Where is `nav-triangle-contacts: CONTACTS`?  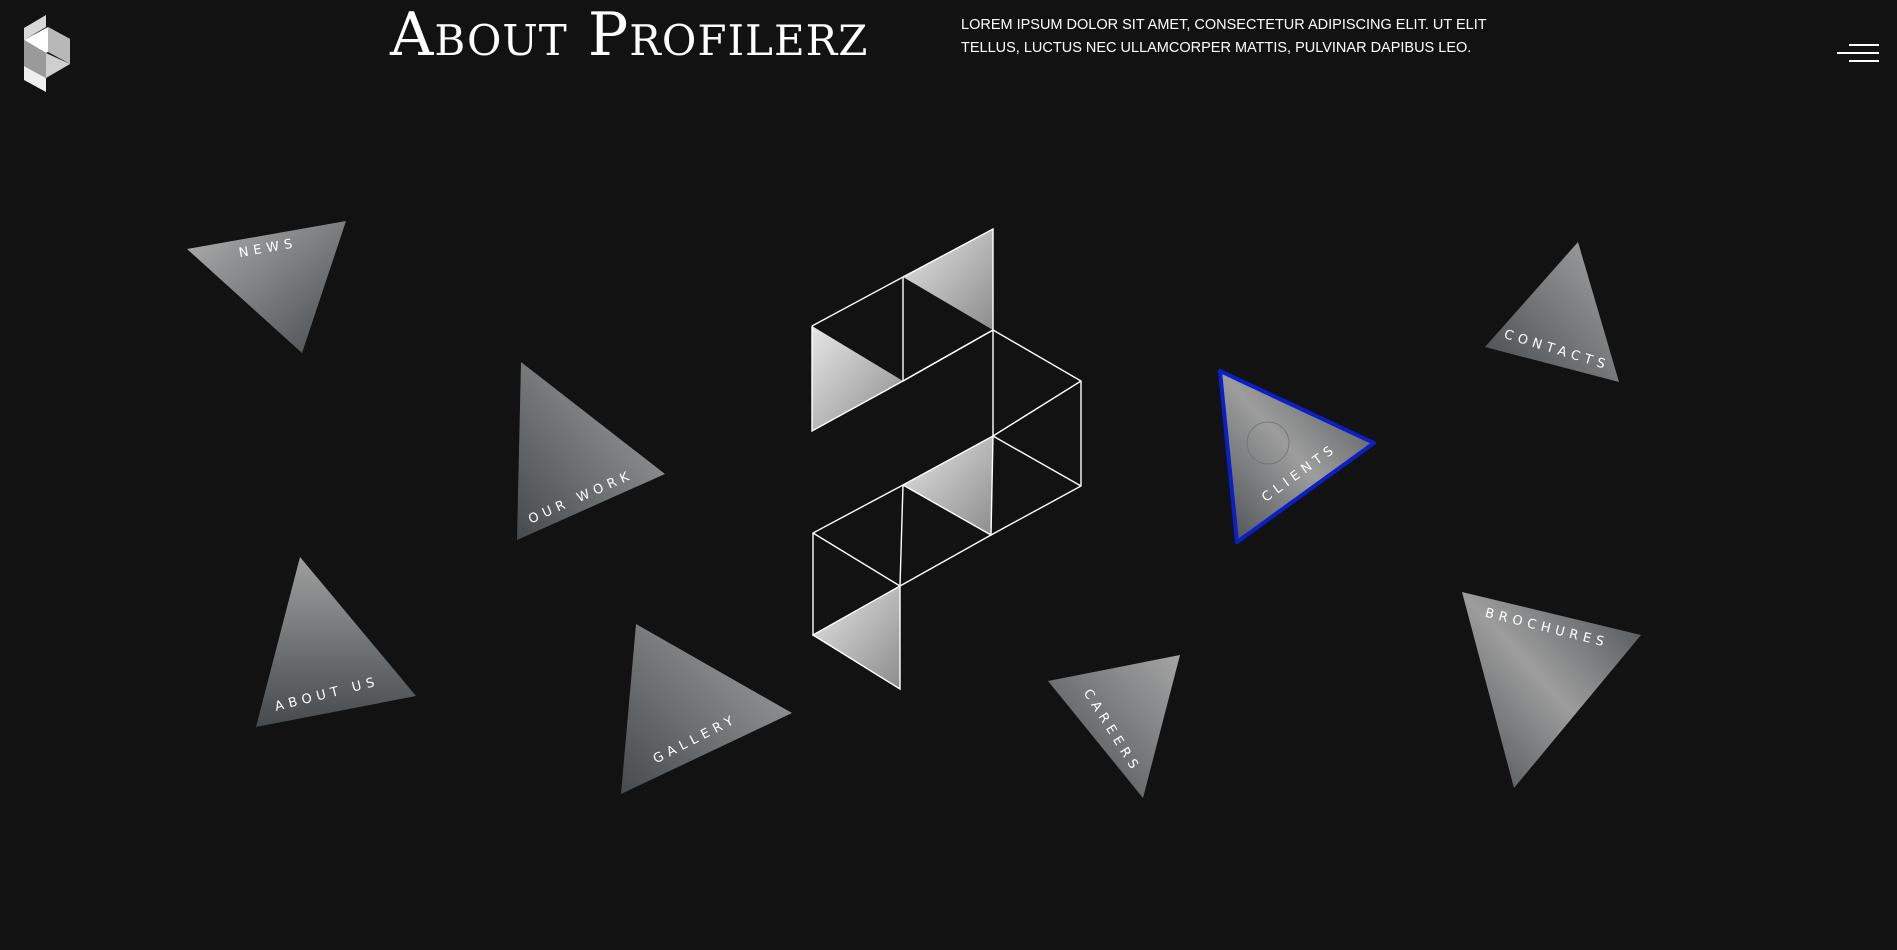 nav-triangle-contacts: CONTACTS is located at coordinates (1552, 312).